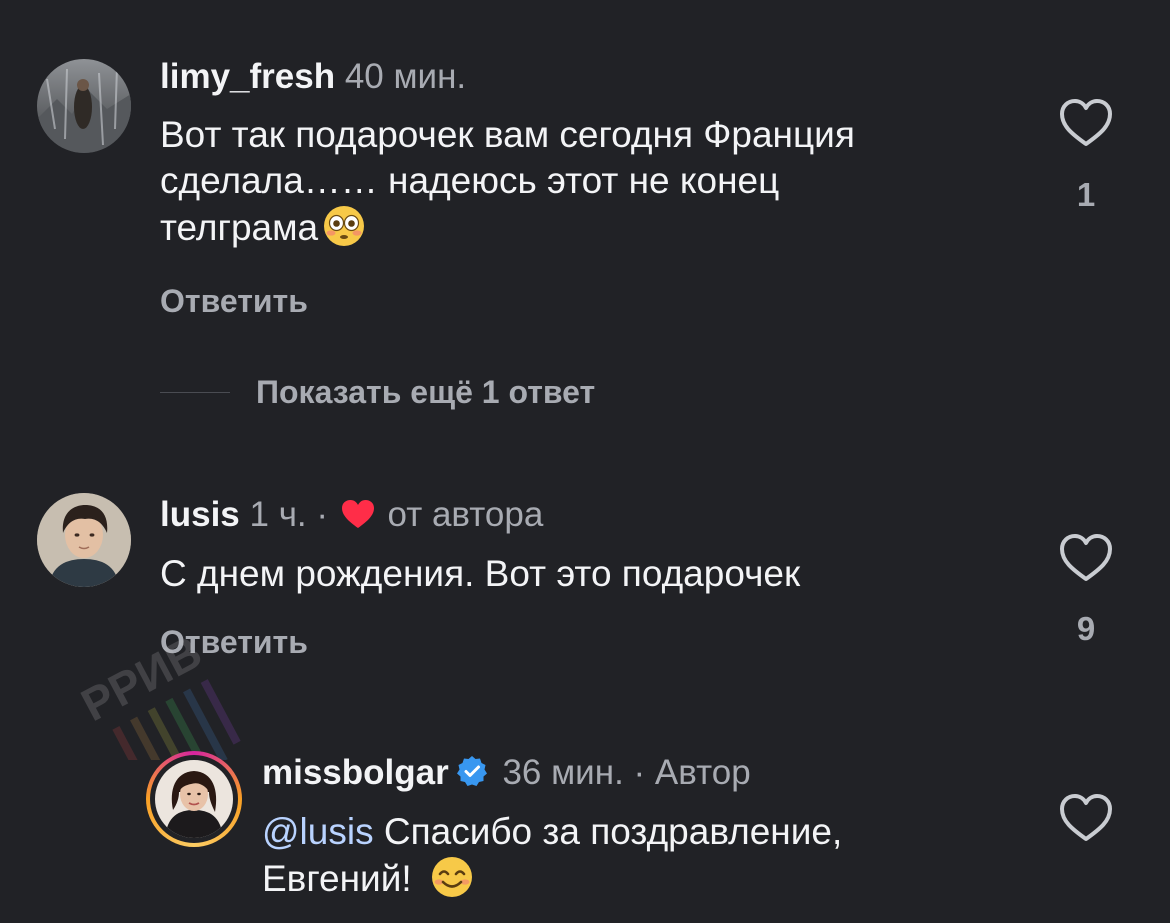 The image size is (1170, 923). I want to click on story-ring, so click(194, 799).